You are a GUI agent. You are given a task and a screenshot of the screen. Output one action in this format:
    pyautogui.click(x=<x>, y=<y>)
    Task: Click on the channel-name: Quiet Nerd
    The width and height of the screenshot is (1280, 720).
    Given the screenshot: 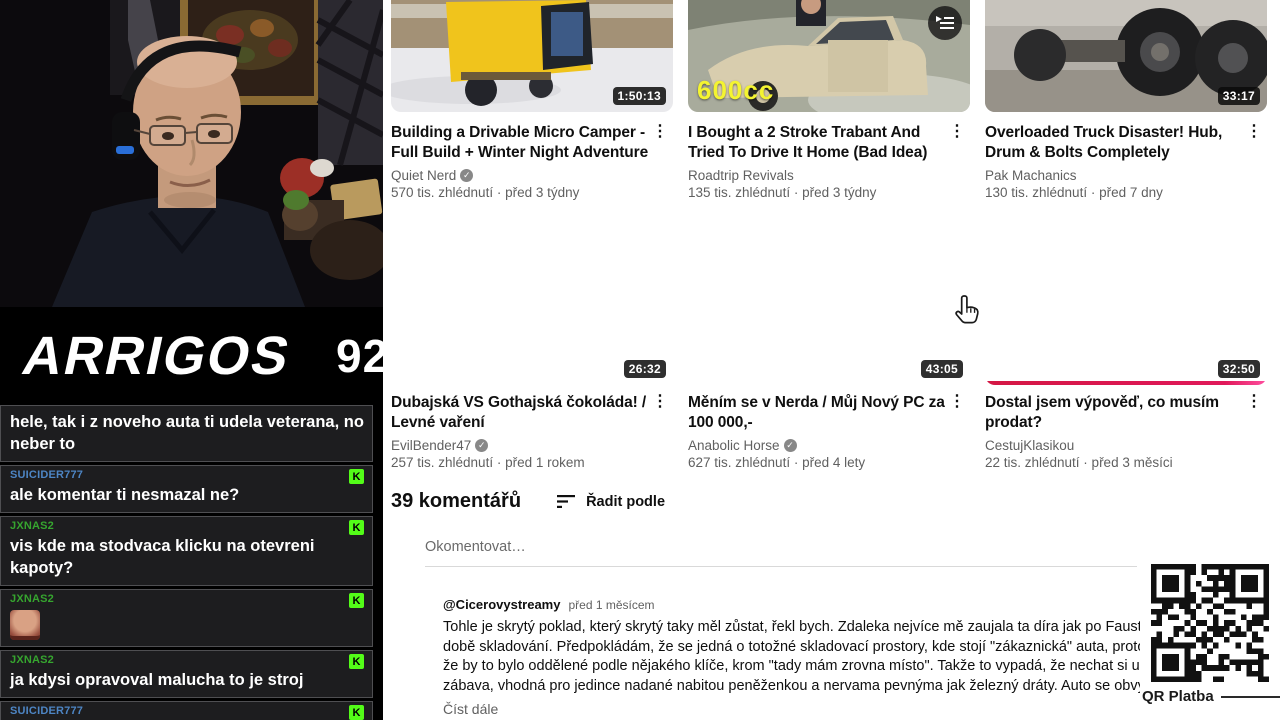 What is the action you would take?
    pyautogui.click(x=424, y=175)
    